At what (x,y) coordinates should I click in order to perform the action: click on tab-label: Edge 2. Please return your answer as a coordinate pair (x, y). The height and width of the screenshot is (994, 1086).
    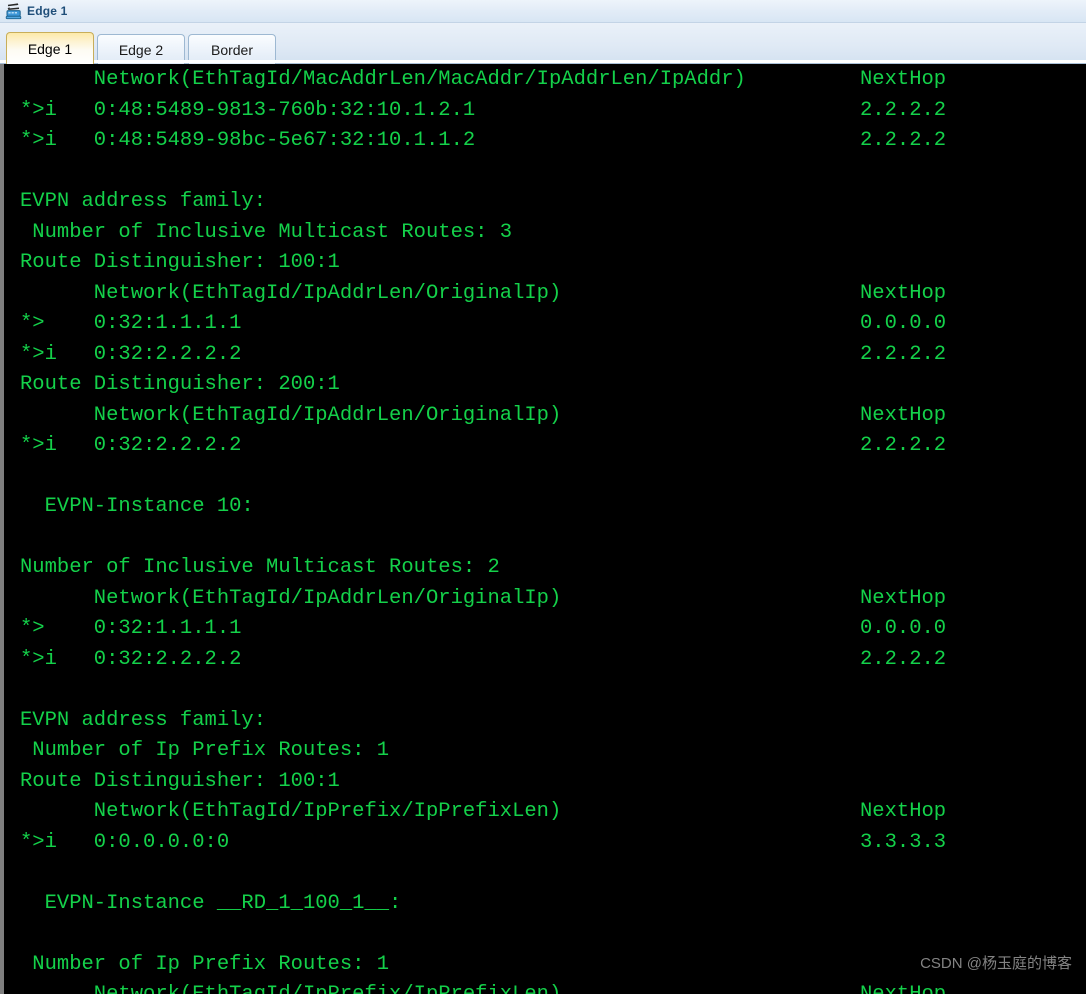
    Looking at the image, I should click on (141, 49).